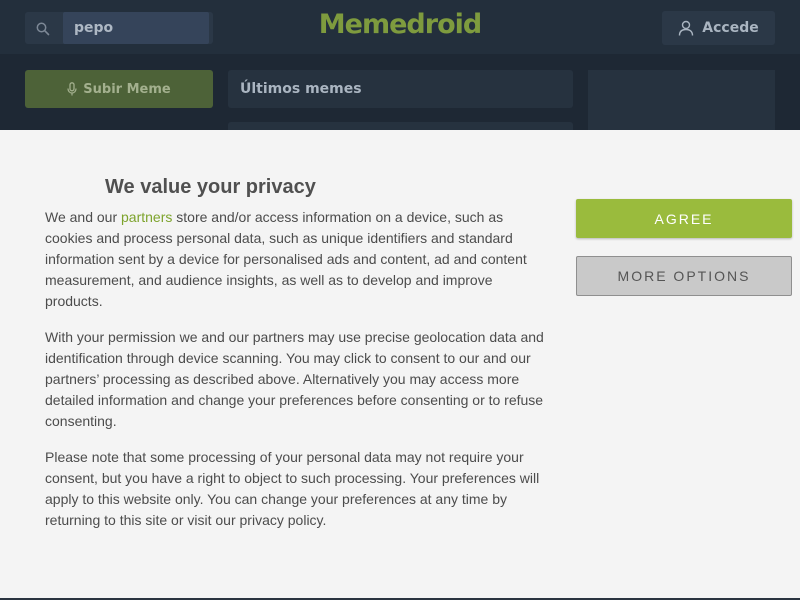 The height and width of the screenshot is (600, 800). Describe the element at coordinates (127, 89) in the screenshot. I see `upload-meme-label: Subir Meme` at that location.